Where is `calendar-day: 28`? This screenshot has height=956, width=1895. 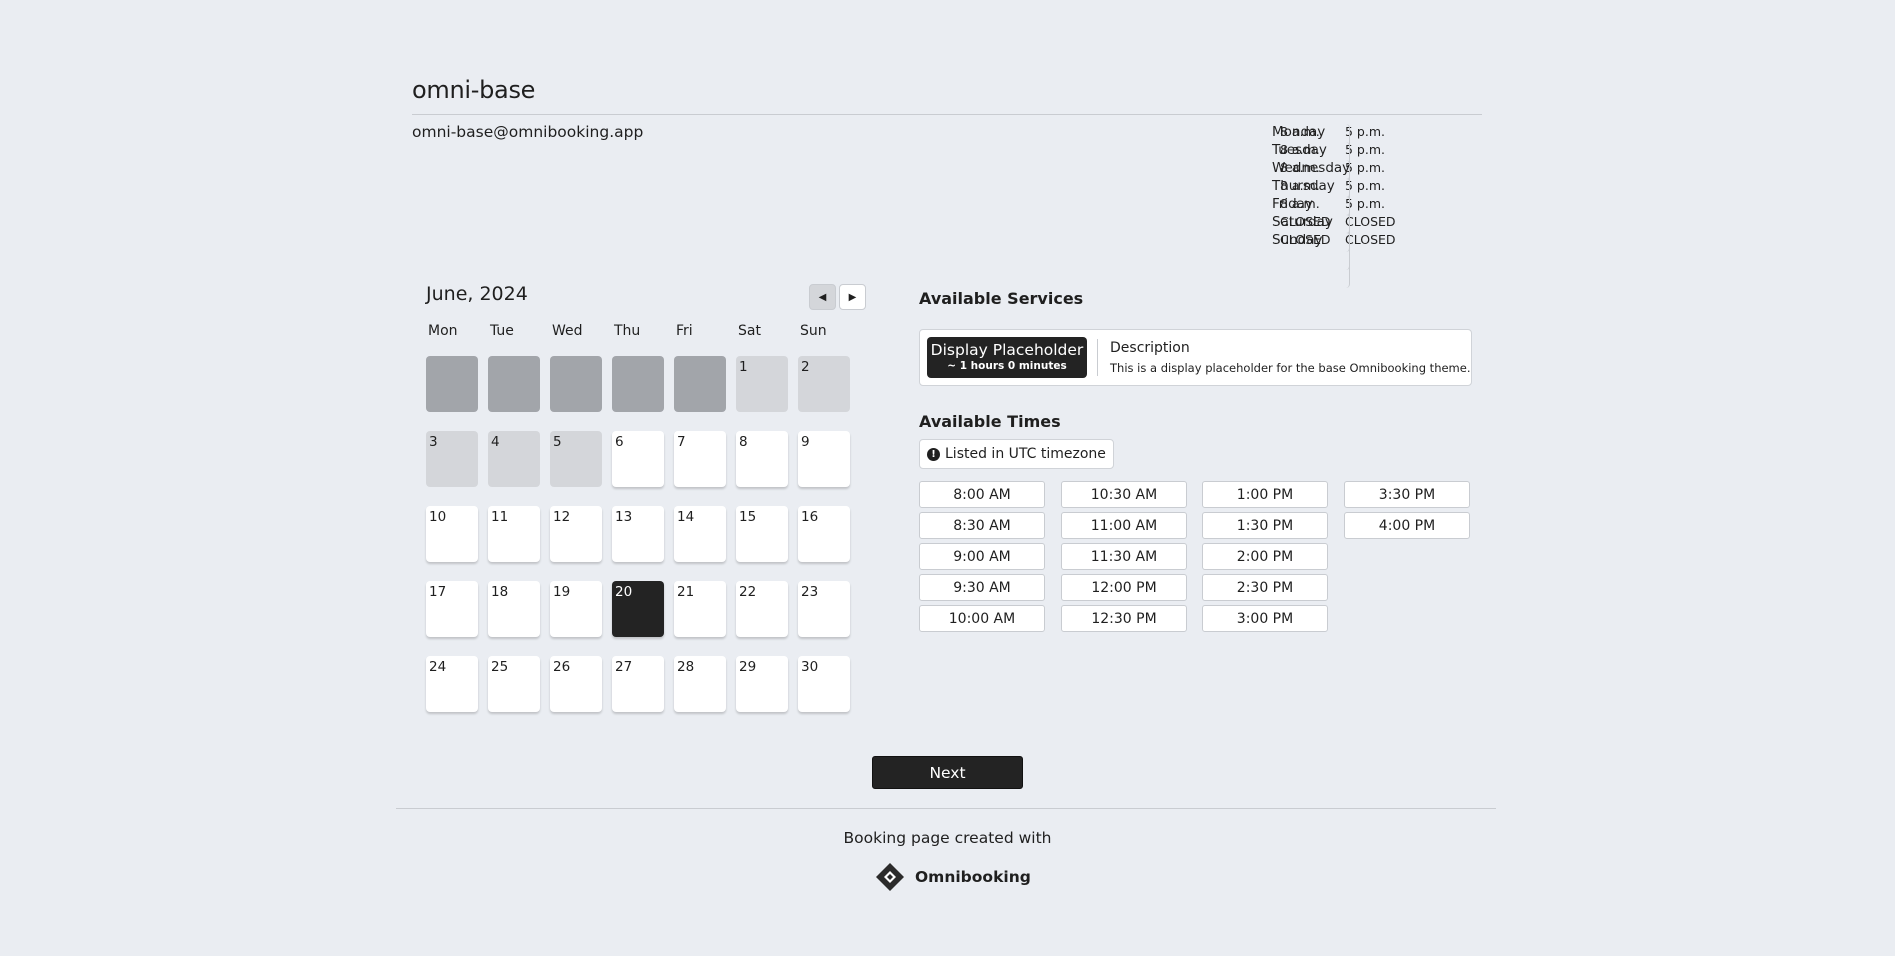
calendar-day: 28 is located at coordinates (700, 684).